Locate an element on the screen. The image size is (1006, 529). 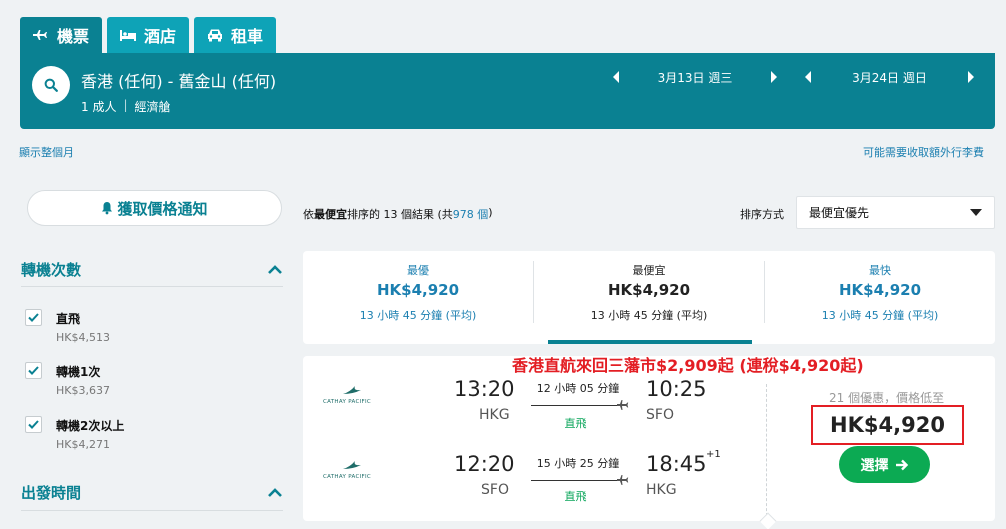
select-flight-button: 選擇 is located at coordinates (884, 464).